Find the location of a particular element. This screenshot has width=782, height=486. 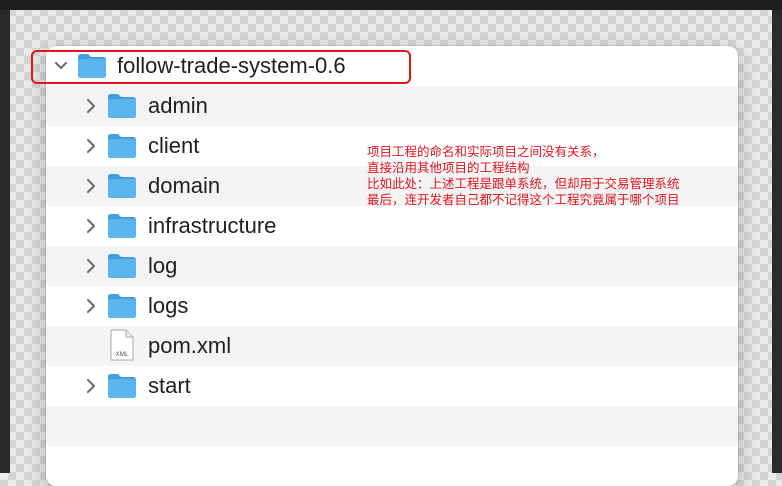

annotation-line: 直接沿用其他项目的工程结构 is located at coordinates (448, 167).